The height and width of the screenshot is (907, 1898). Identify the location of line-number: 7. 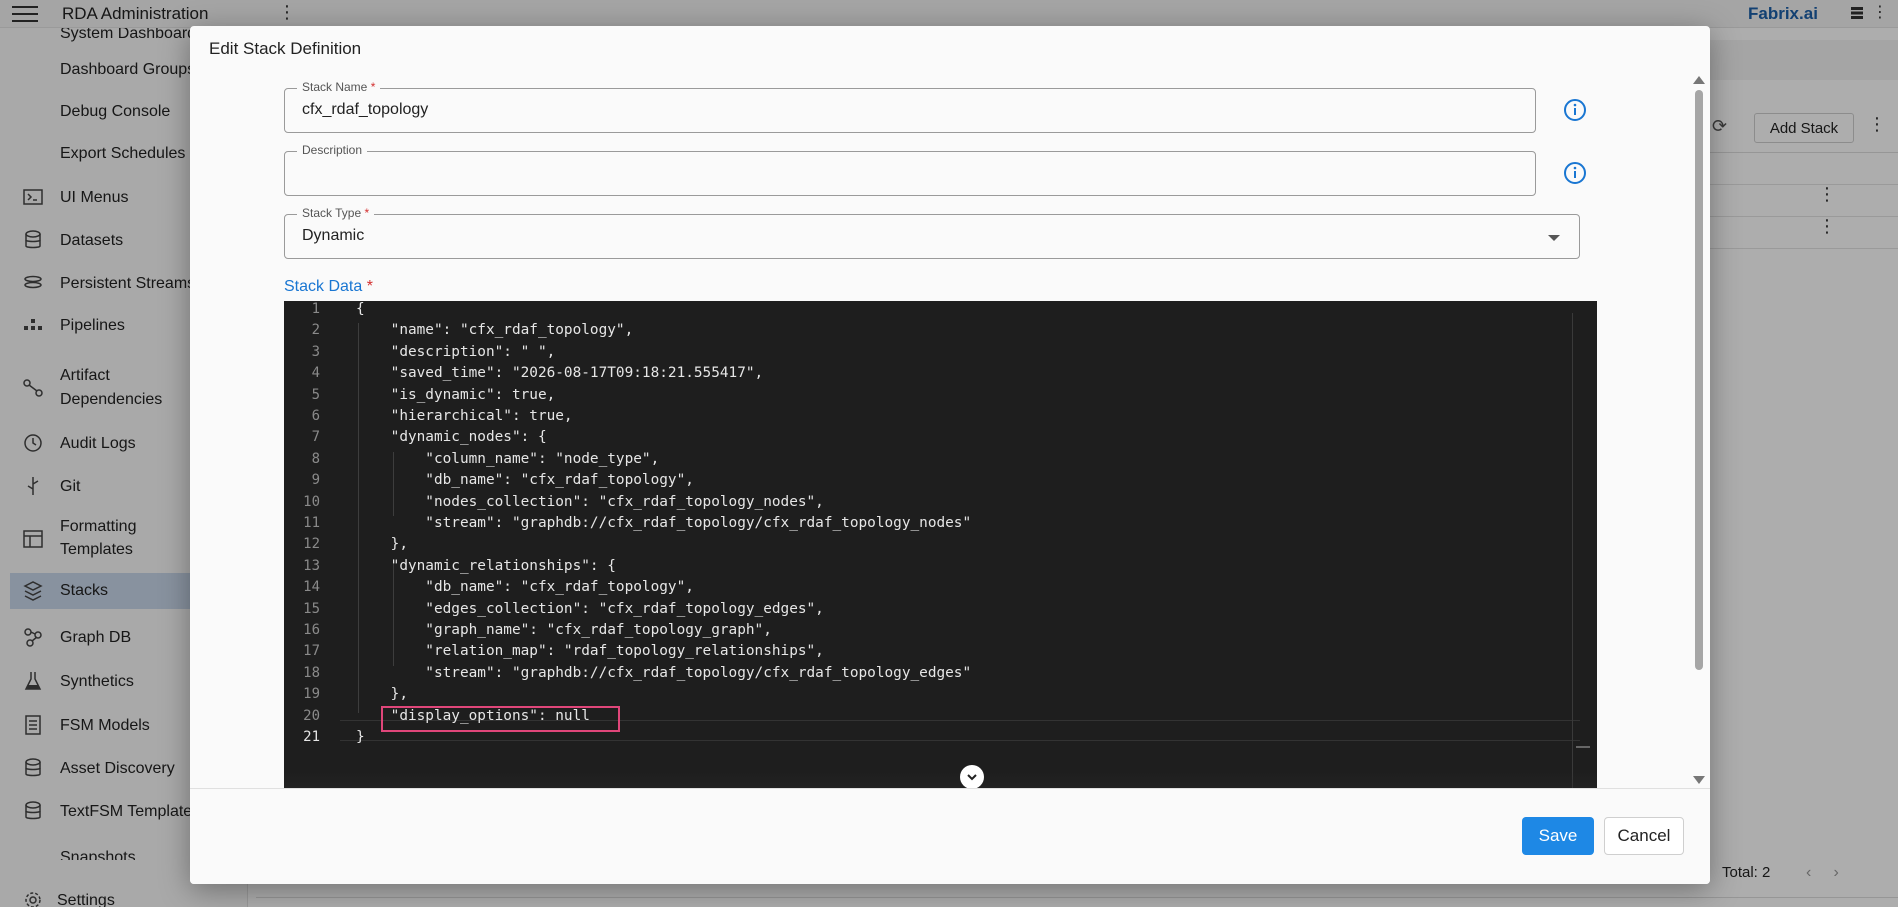
(315, 437).